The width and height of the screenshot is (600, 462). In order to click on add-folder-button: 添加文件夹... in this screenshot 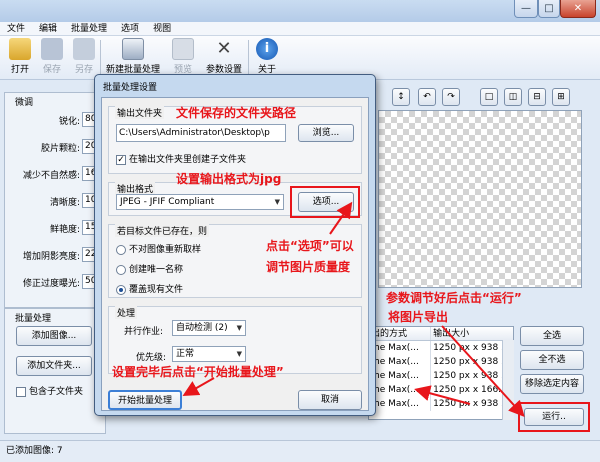, I will do `click(54, 366)`.